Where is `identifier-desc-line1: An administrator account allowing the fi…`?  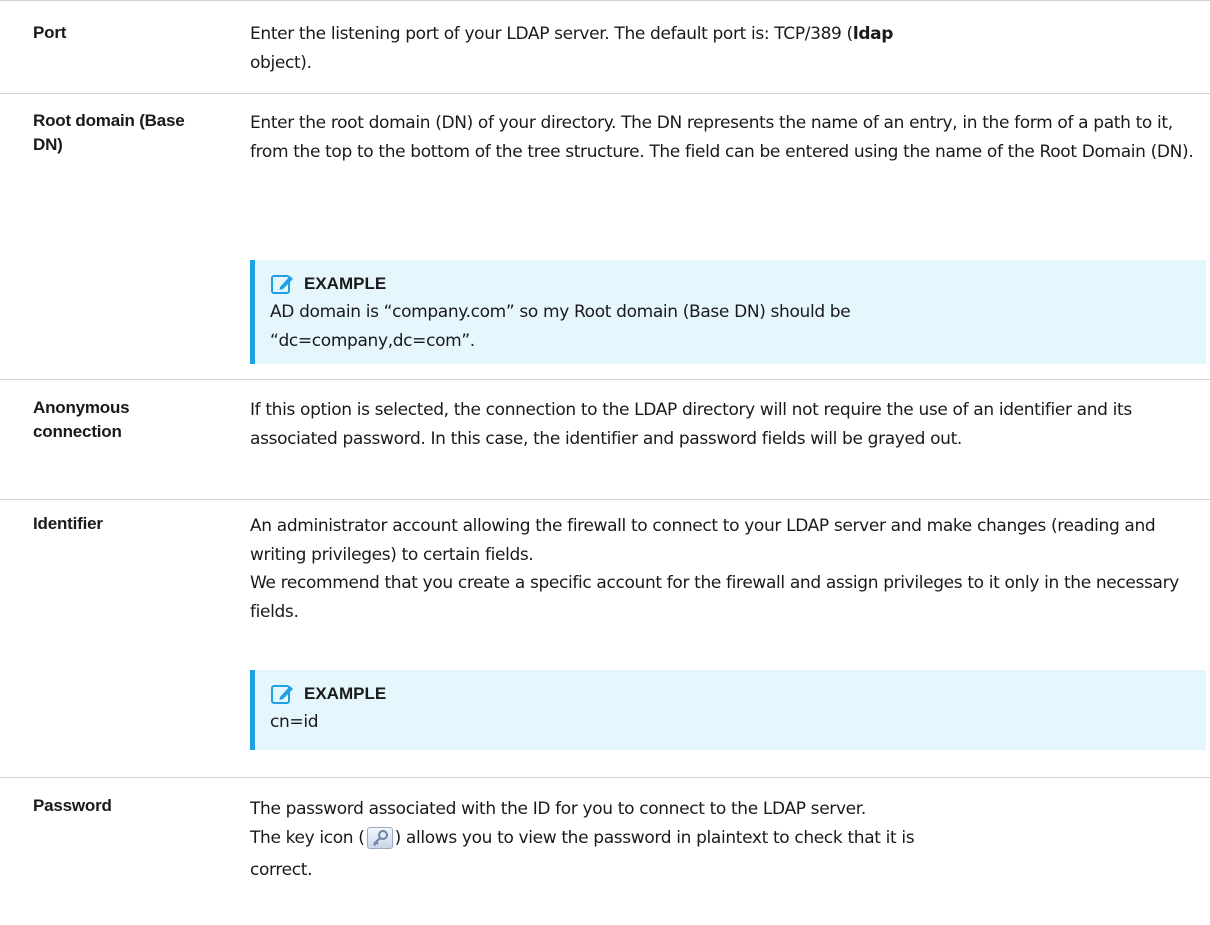 identifier-desc-line1: An administrator account allowing the fi… is located at coordinates (703, 540).